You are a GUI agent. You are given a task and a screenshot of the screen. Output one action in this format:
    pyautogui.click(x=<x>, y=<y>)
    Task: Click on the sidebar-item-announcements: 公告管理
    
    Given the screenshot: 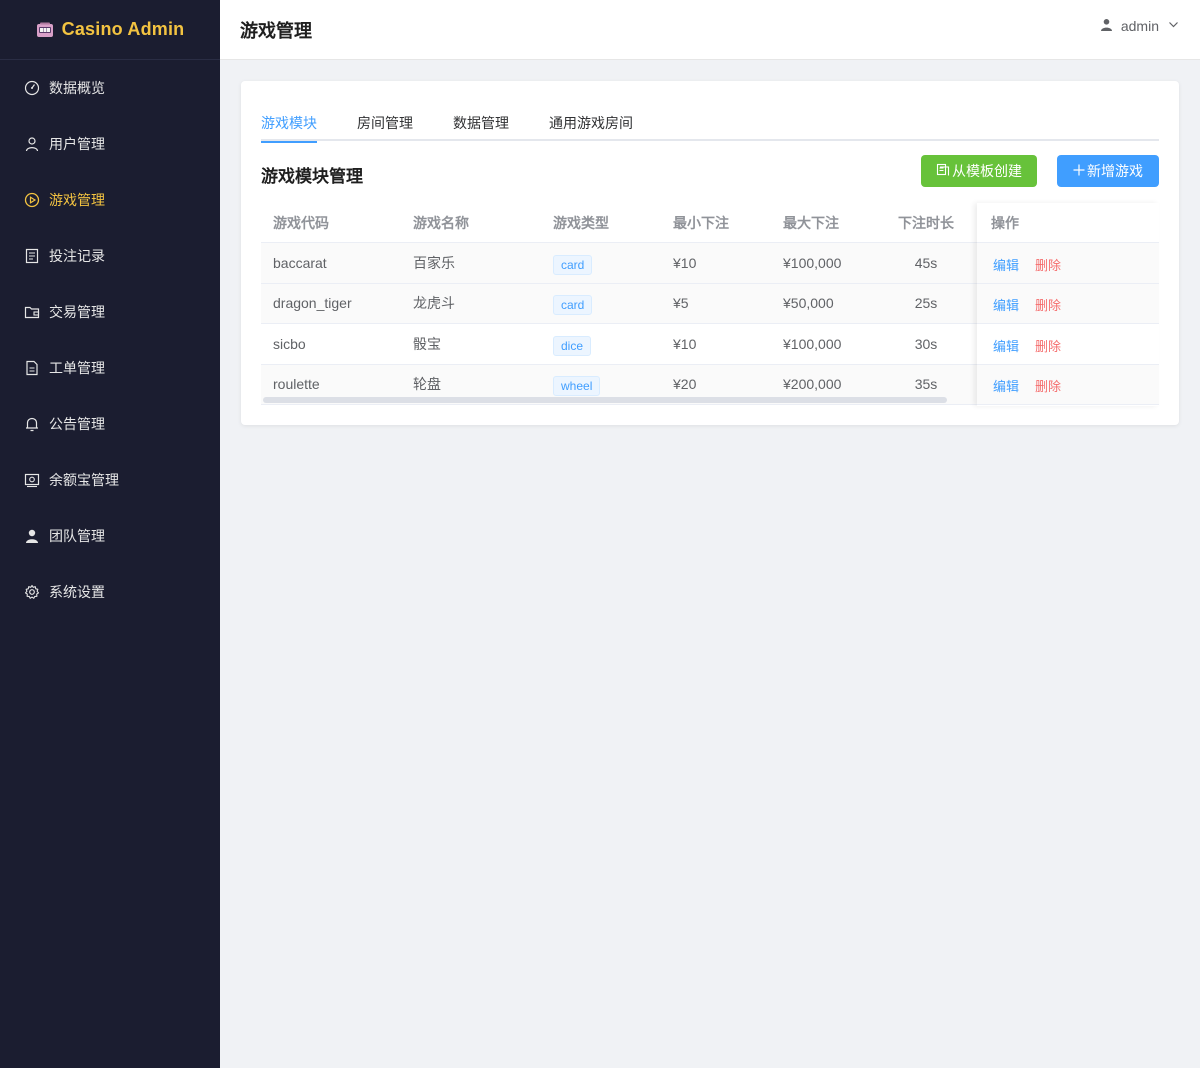 What is the action you would take?
    pyautogui.click(x=110, y=424)
    